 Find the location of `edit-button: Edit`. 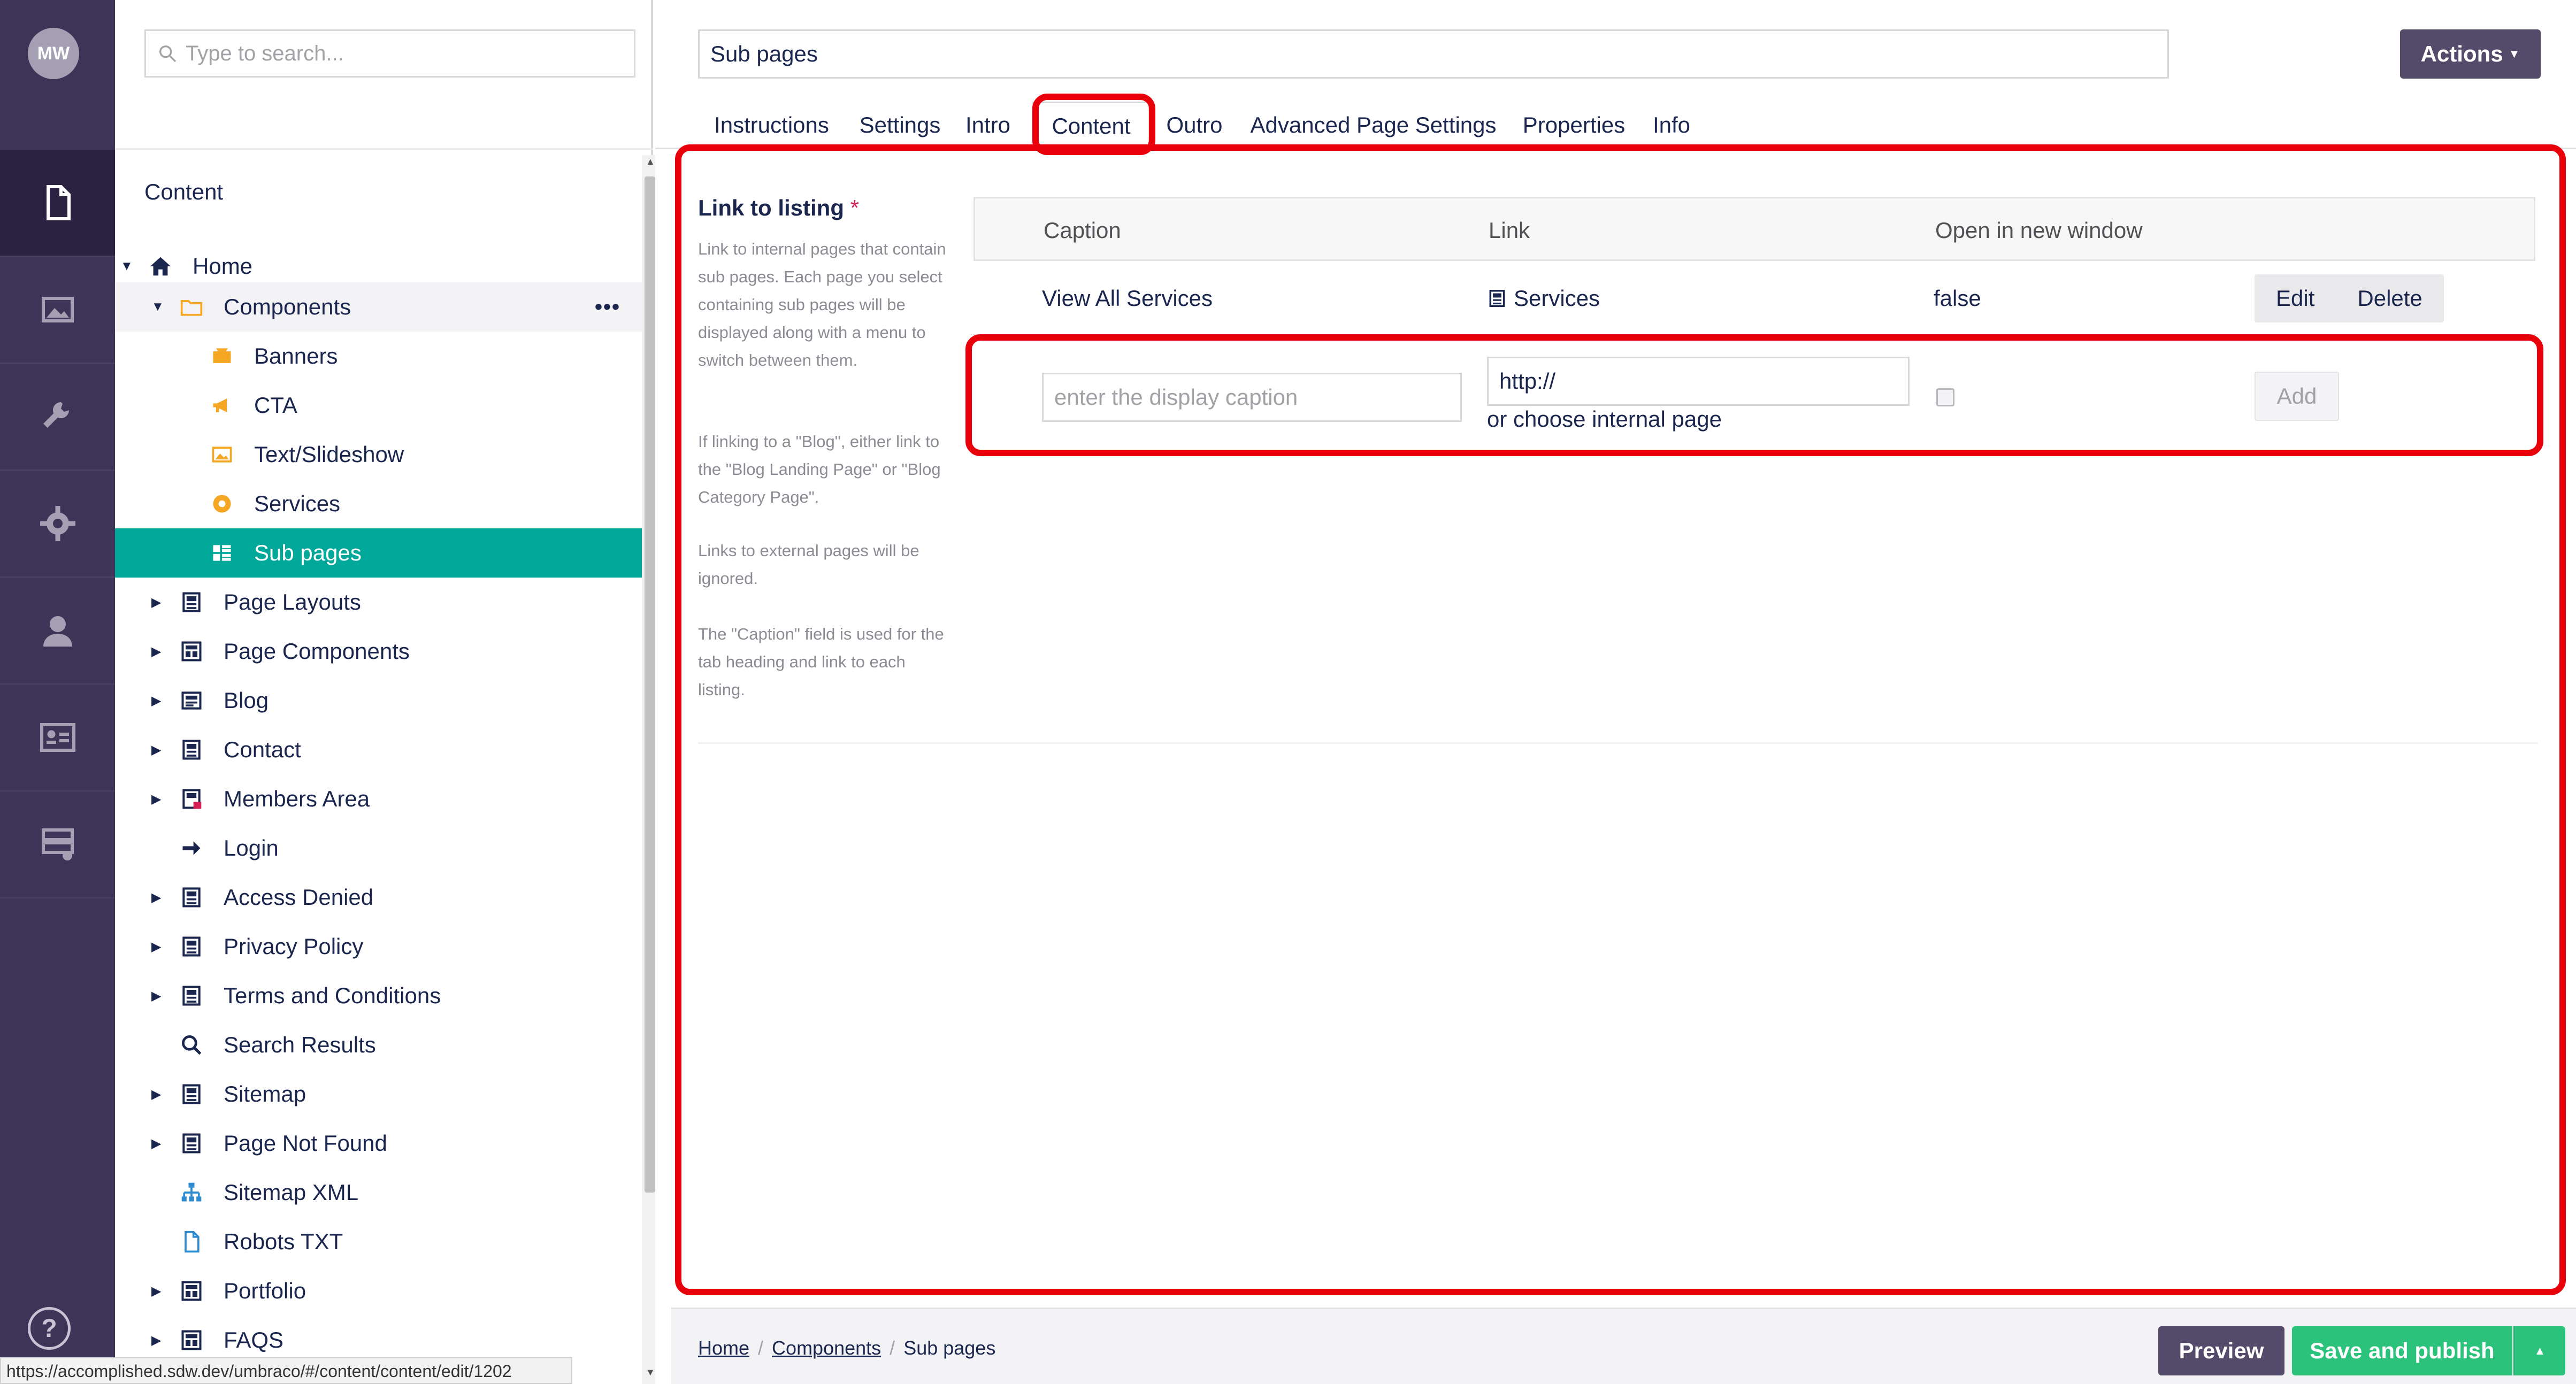

edit-button: Edit is located at coordinates (2295, 298).